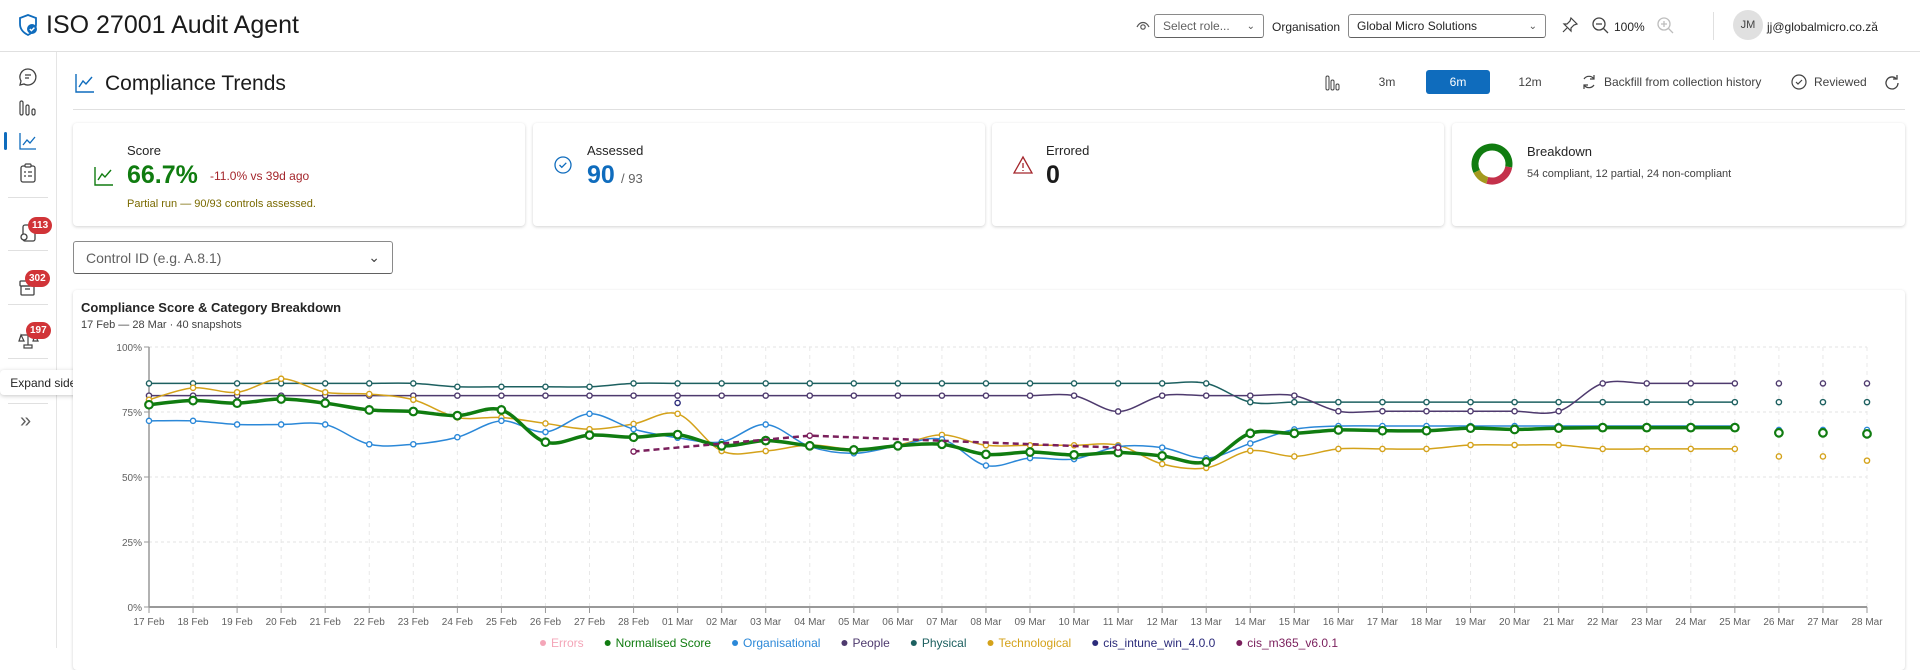  I want to click on donut-segment-partial, so click(1481, 176).